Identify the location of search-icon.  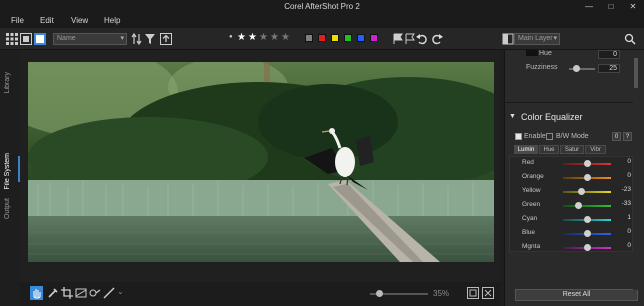
(630, 39).